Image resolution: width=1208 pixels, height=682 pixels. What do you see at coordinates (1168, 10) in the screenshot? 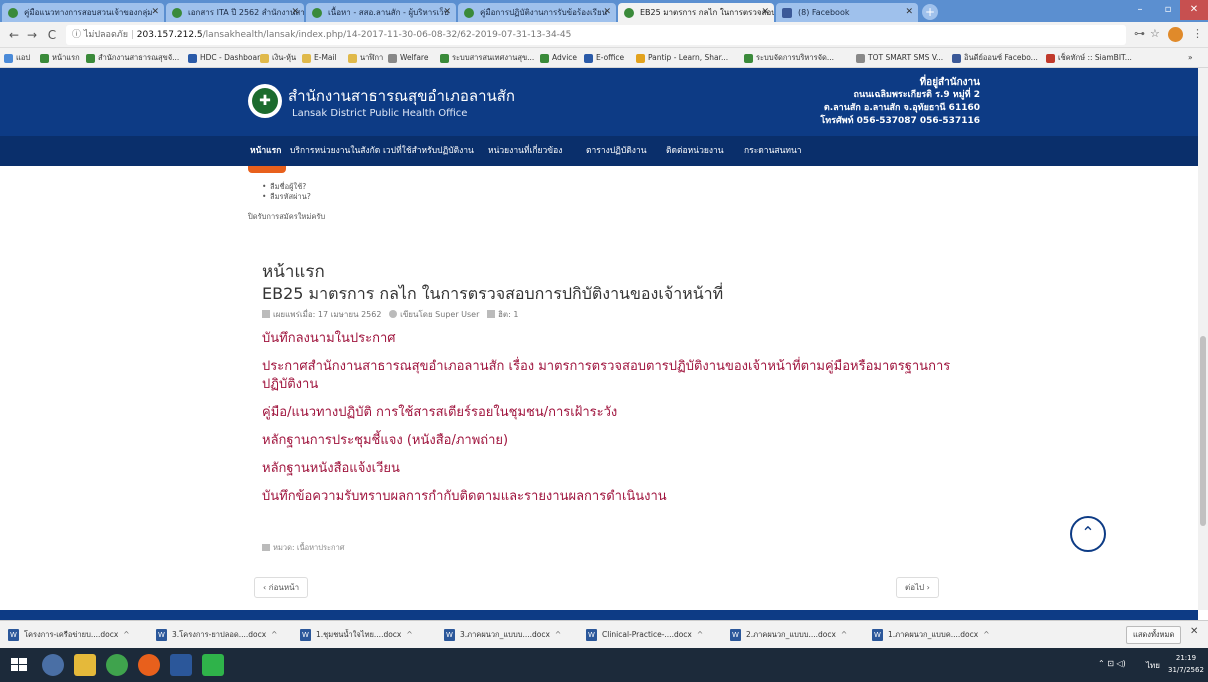
I see `maximize-window-icon: ▫` at bounding box center [1168, 10].